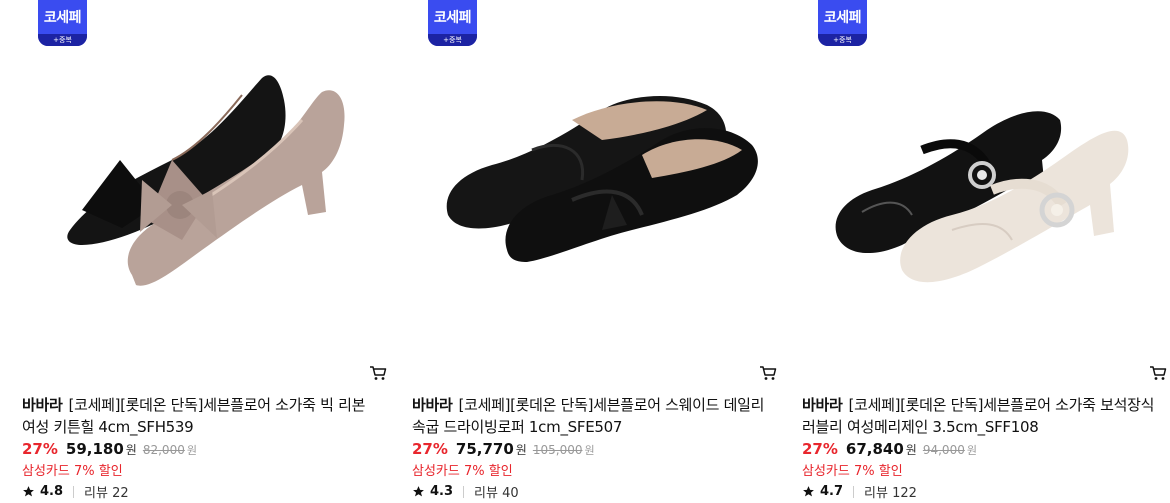  I want to click on price-row: 27% 59,180 원 82,000 원, so click(109, 449).